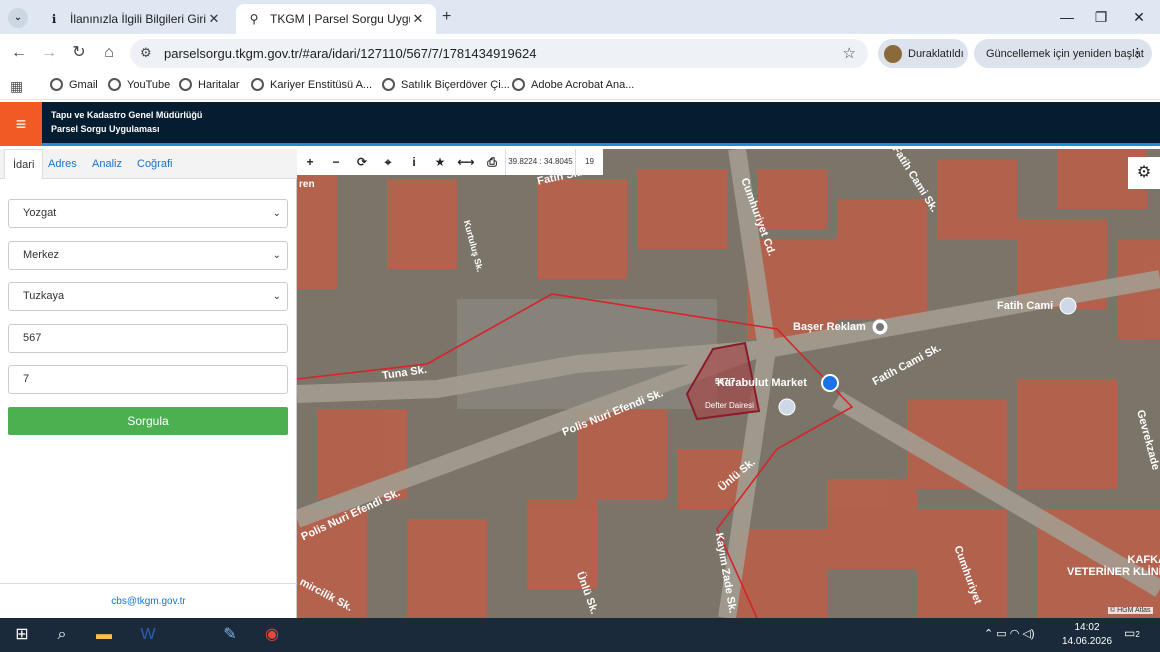 This screenshot has height=652, width=1160. What do you see at coordinates (849, 53) in the screenshot?
I see `bookmark-star-icon: ☆` at bounding box center [849, 53].